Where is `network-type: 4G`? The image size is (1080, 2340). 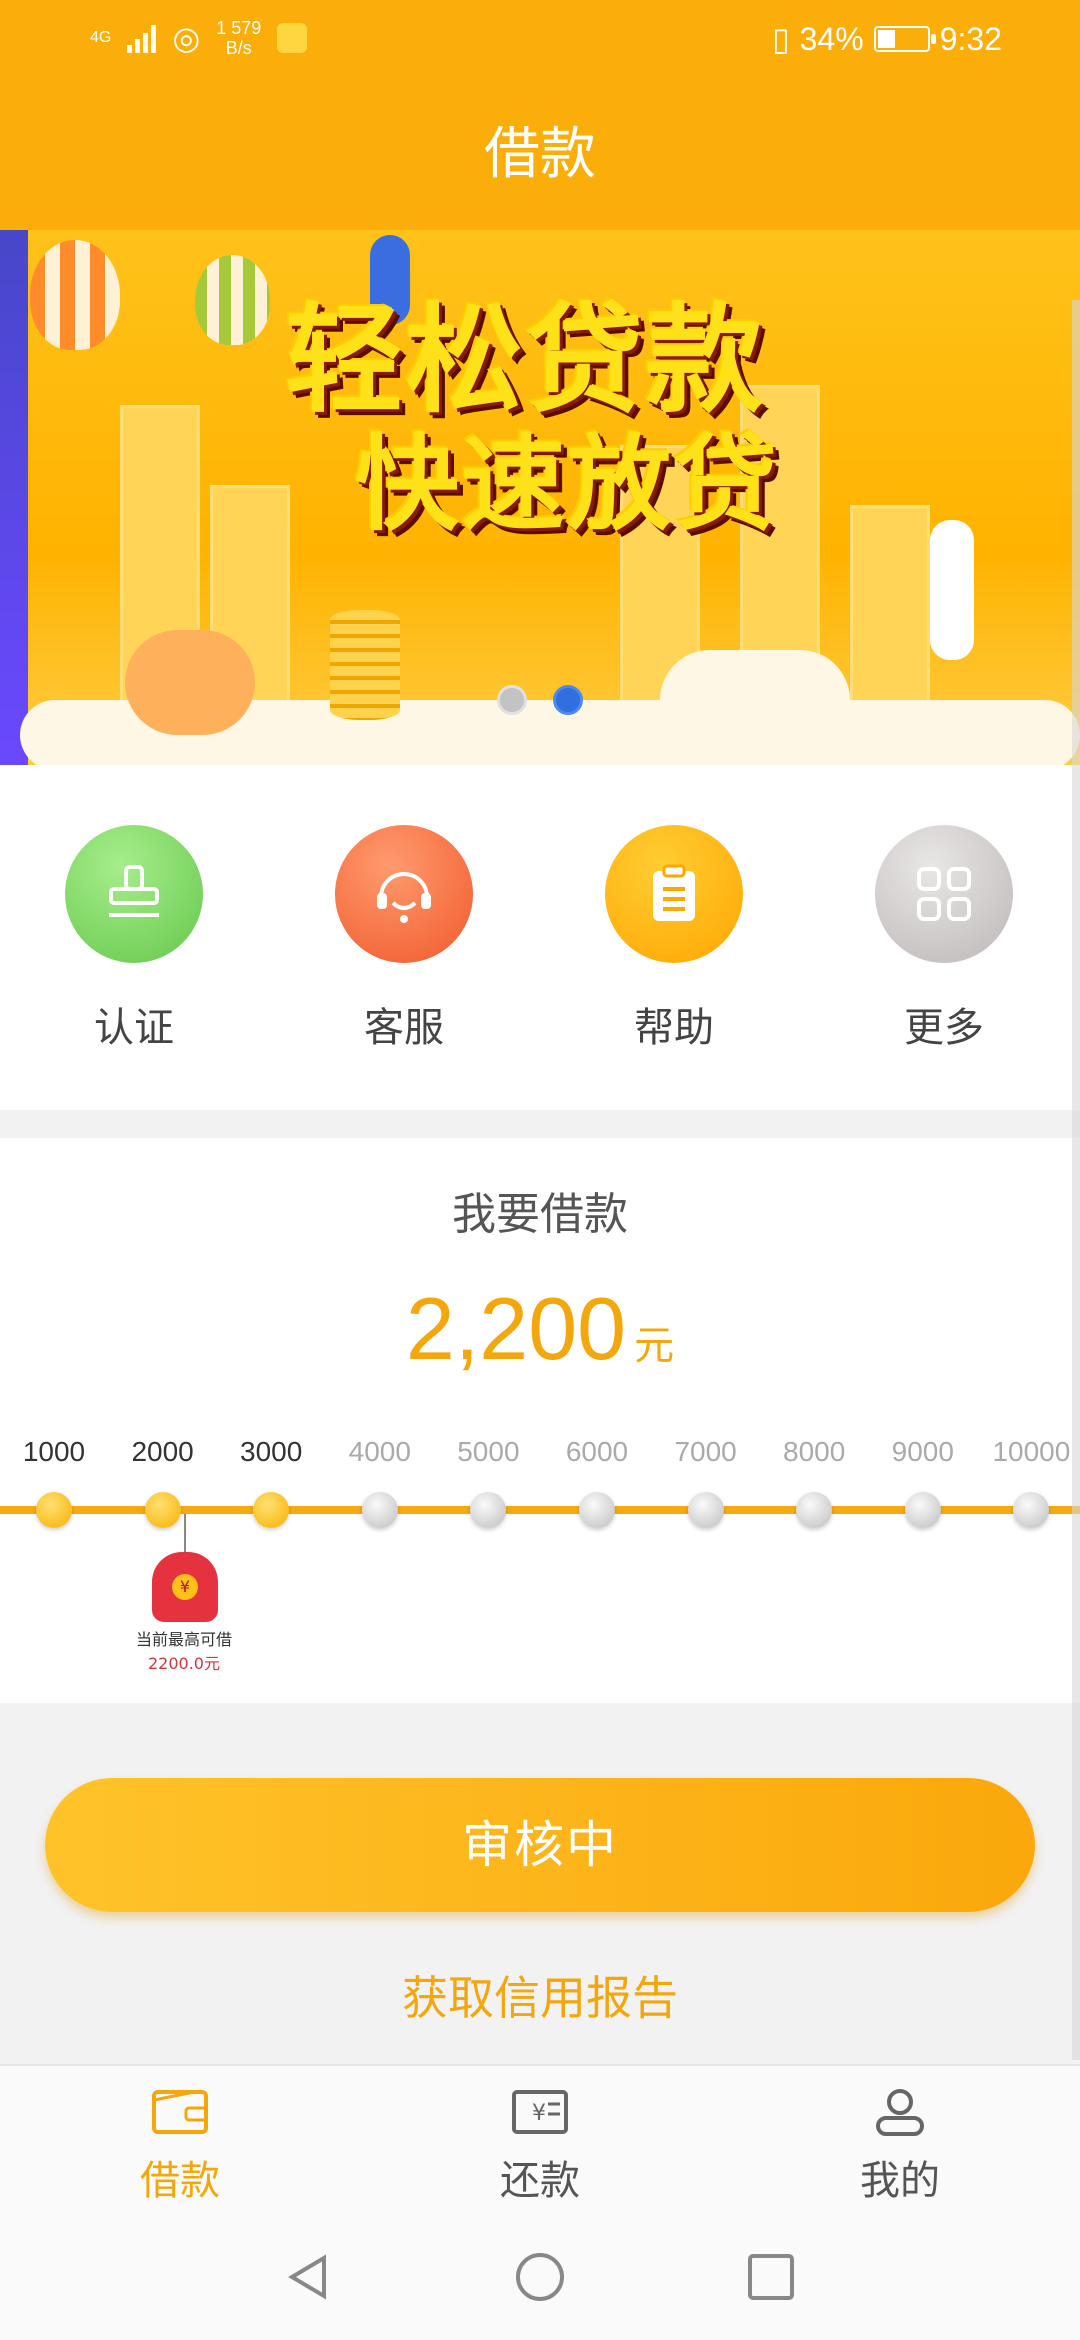
network-type: 4G is located at coordinates (101, 37).